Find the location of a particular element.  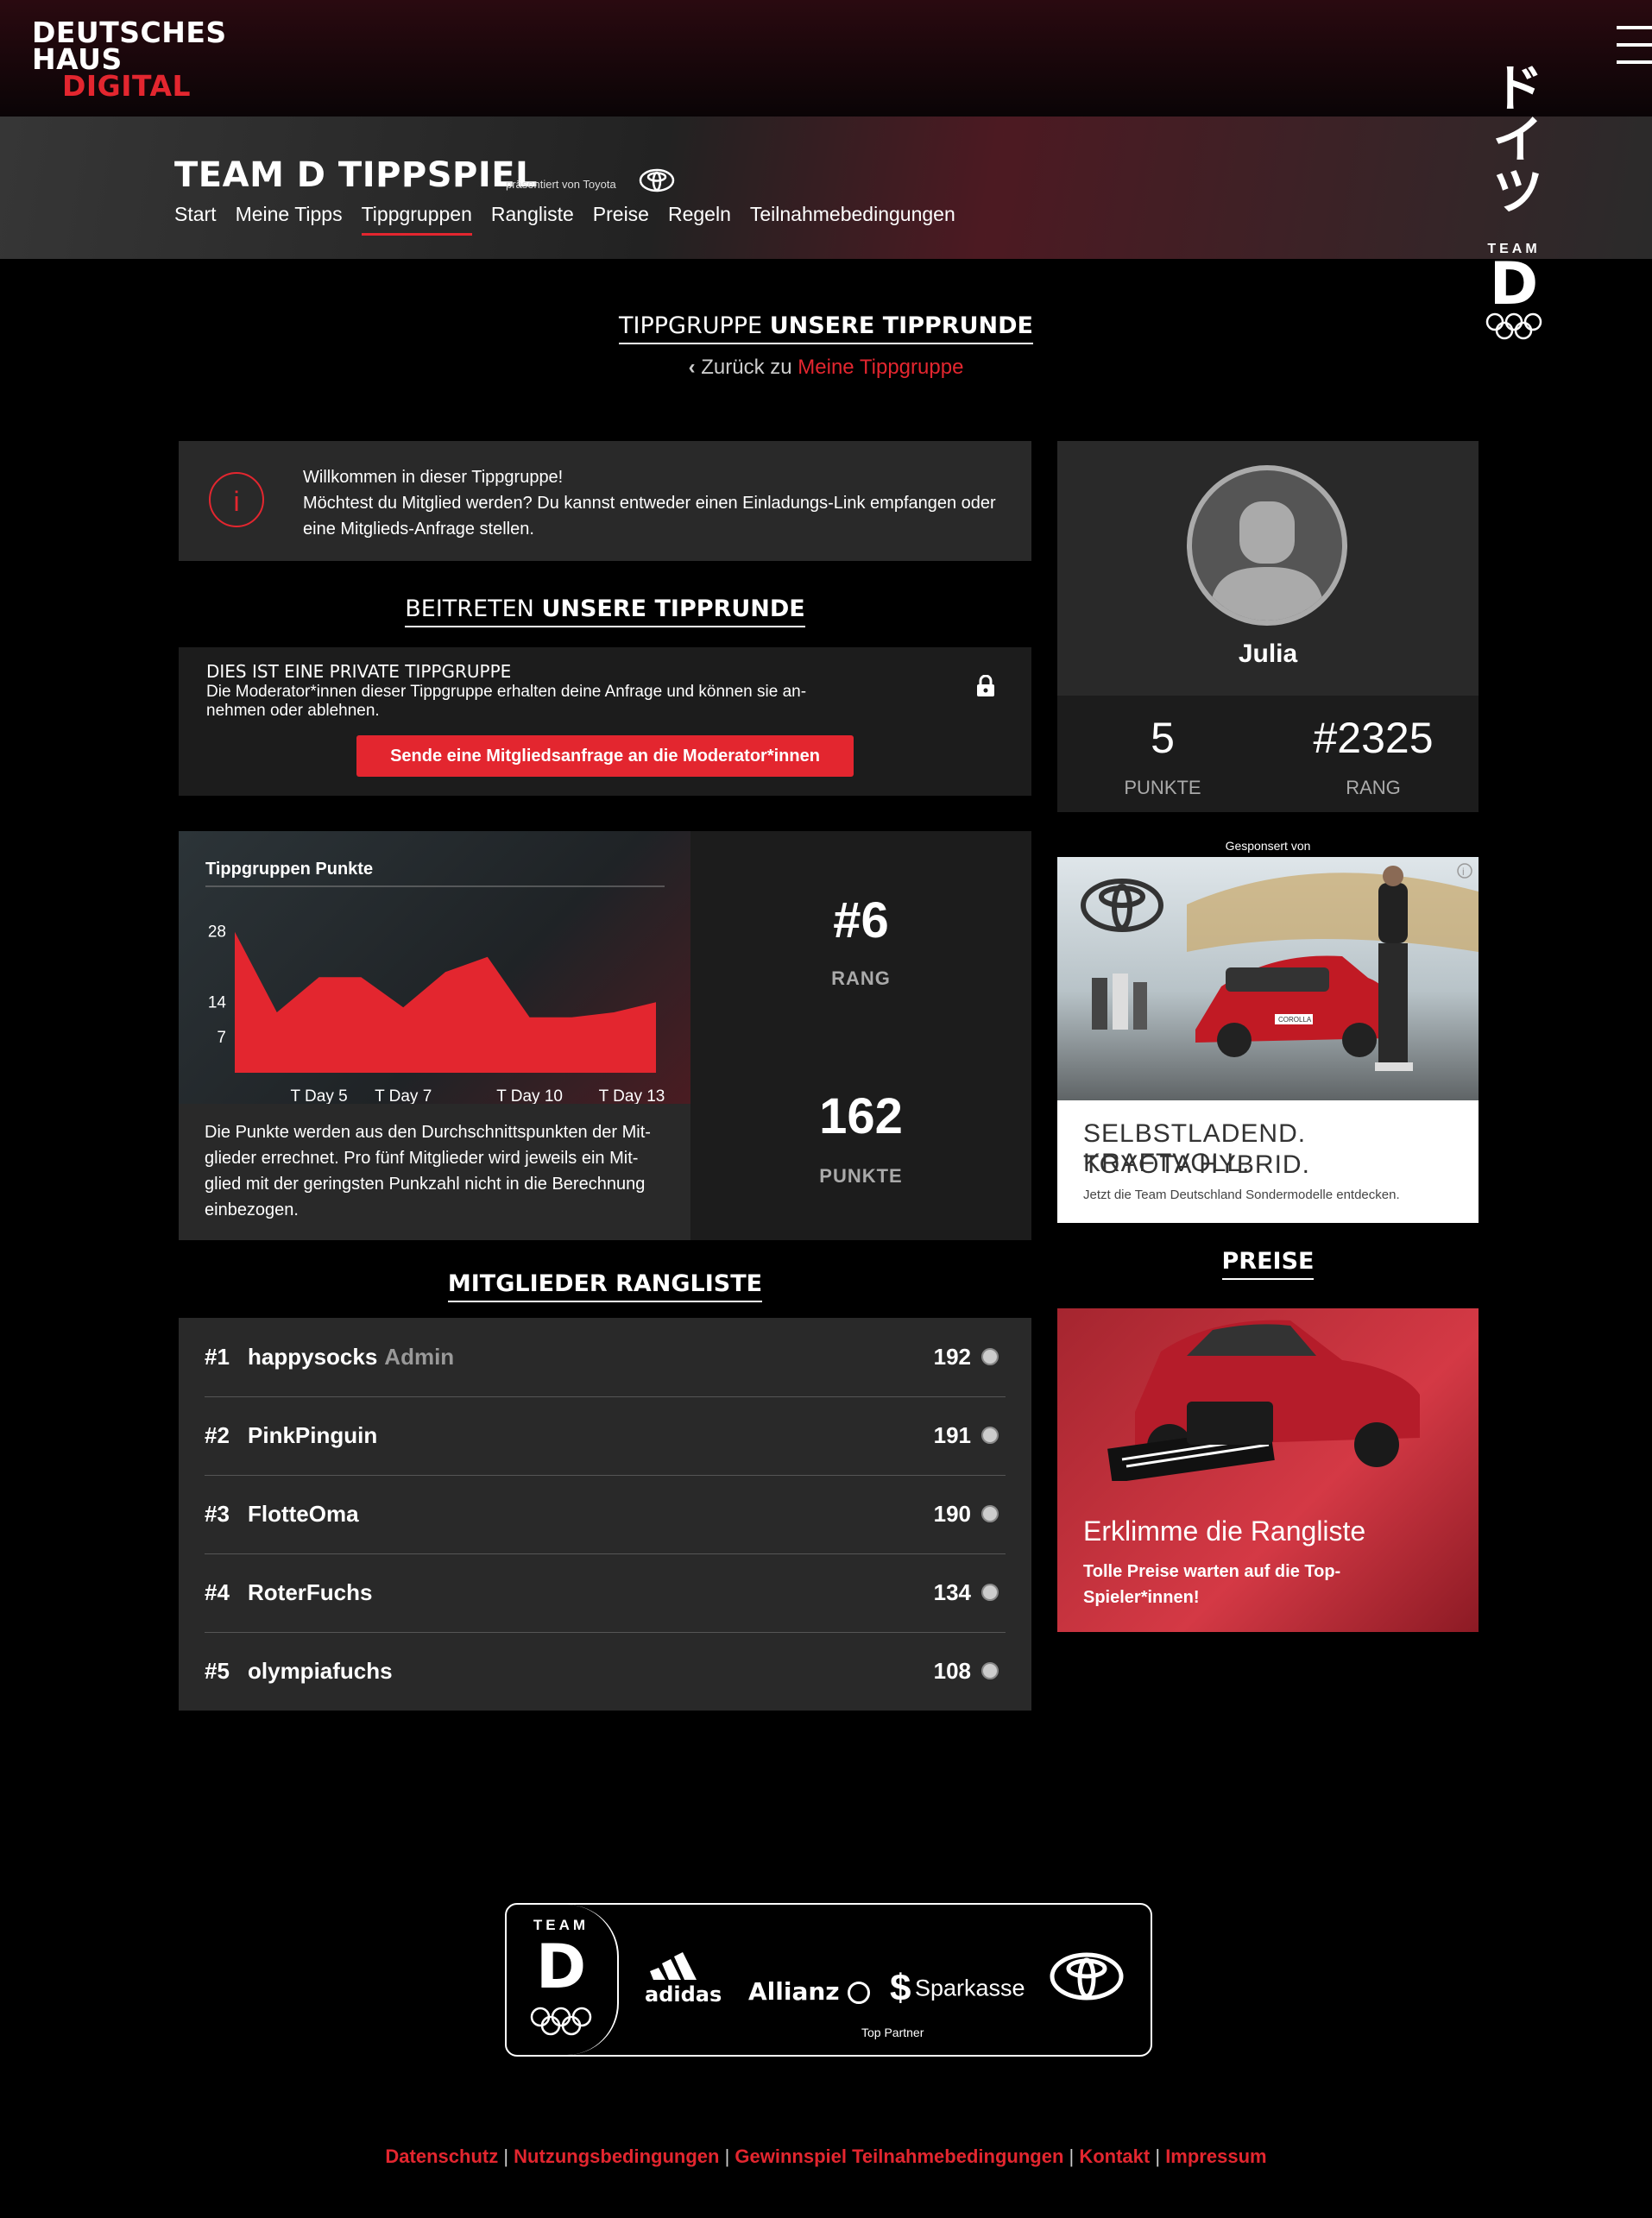

chart-x-tick: T Day 13 is located at coordinates (632, 1095).